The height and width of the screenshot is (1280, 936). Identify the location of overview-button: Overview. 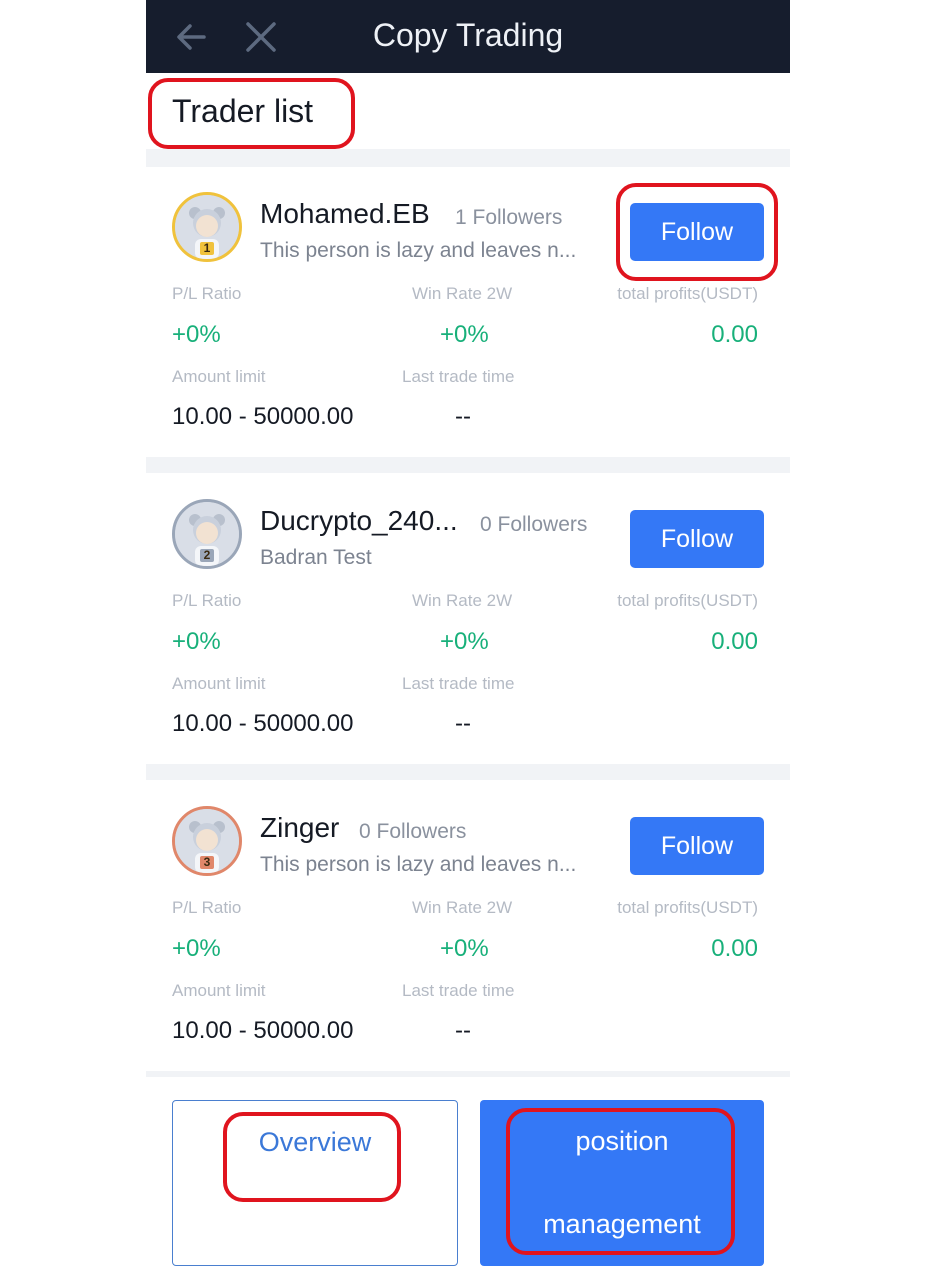
(315, 1183).